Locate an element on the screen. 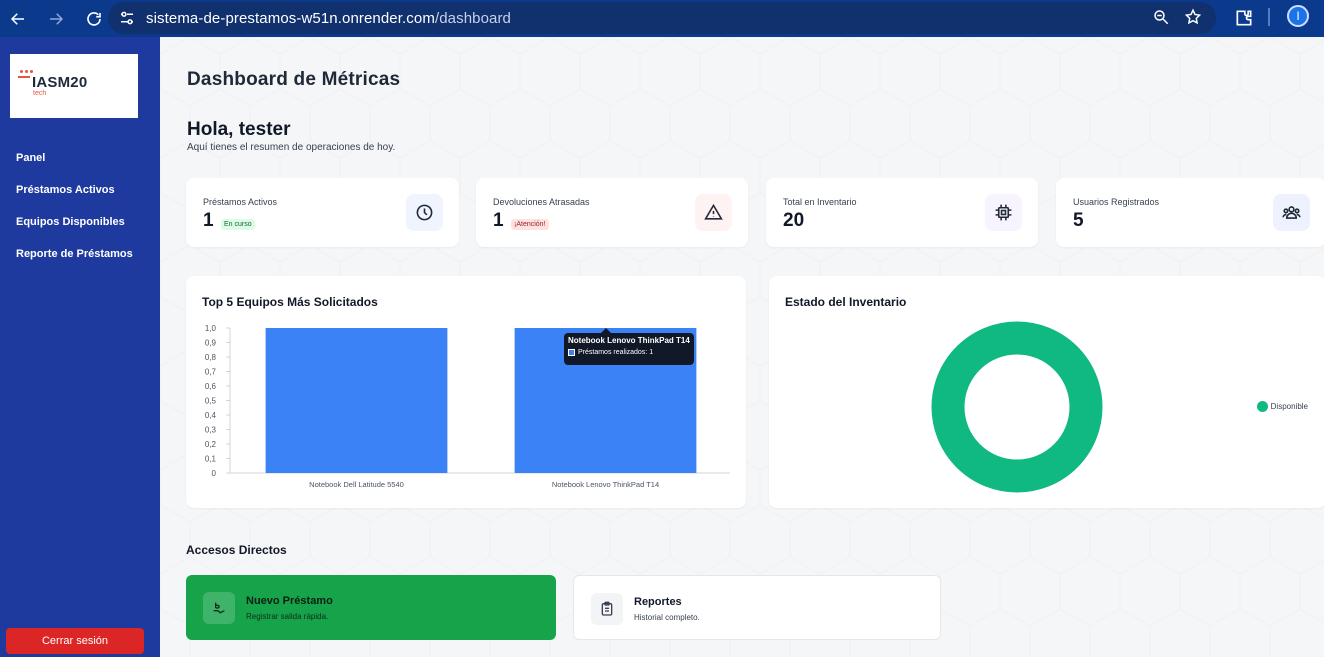 This screenshot has width=1324, height=657. y-tick-label: 0,5 is located at coordinates (211, 401).